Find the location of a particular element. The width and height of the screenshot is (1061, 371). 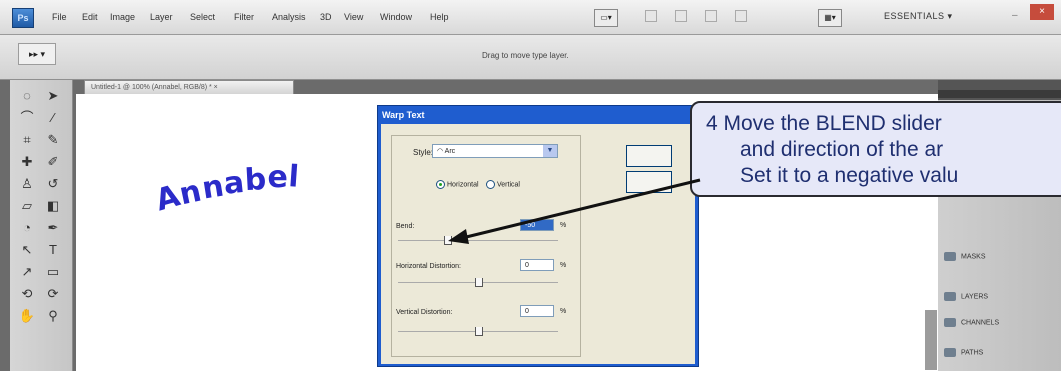

shape-tool-icon: ▭ is located at coordinates (53, 272).